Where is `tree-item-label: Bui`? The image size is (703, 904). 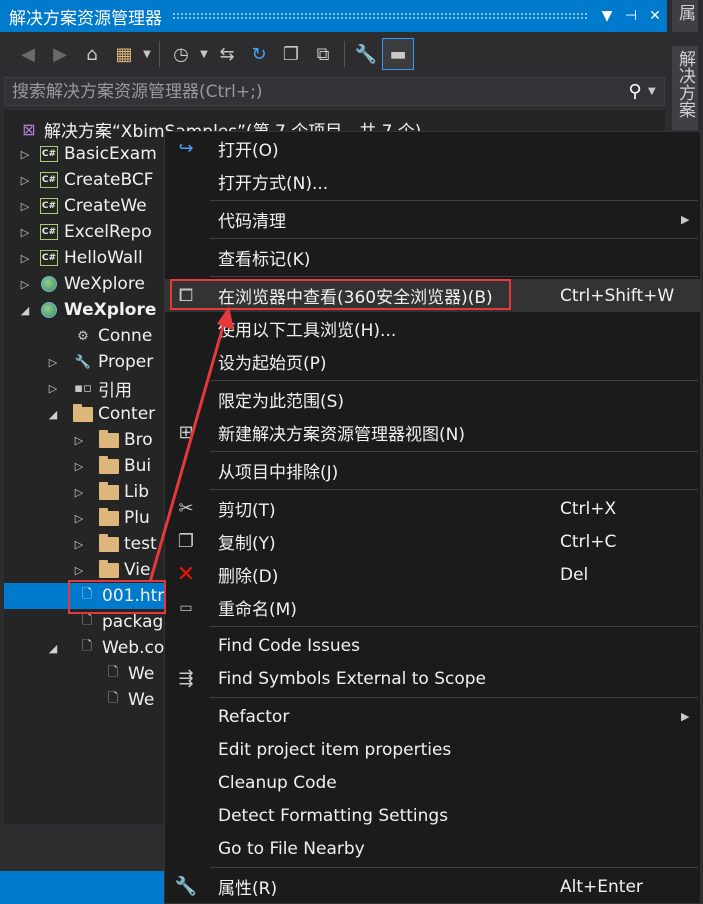
tree-item-label: Bui is located at coordinates (138, 466).